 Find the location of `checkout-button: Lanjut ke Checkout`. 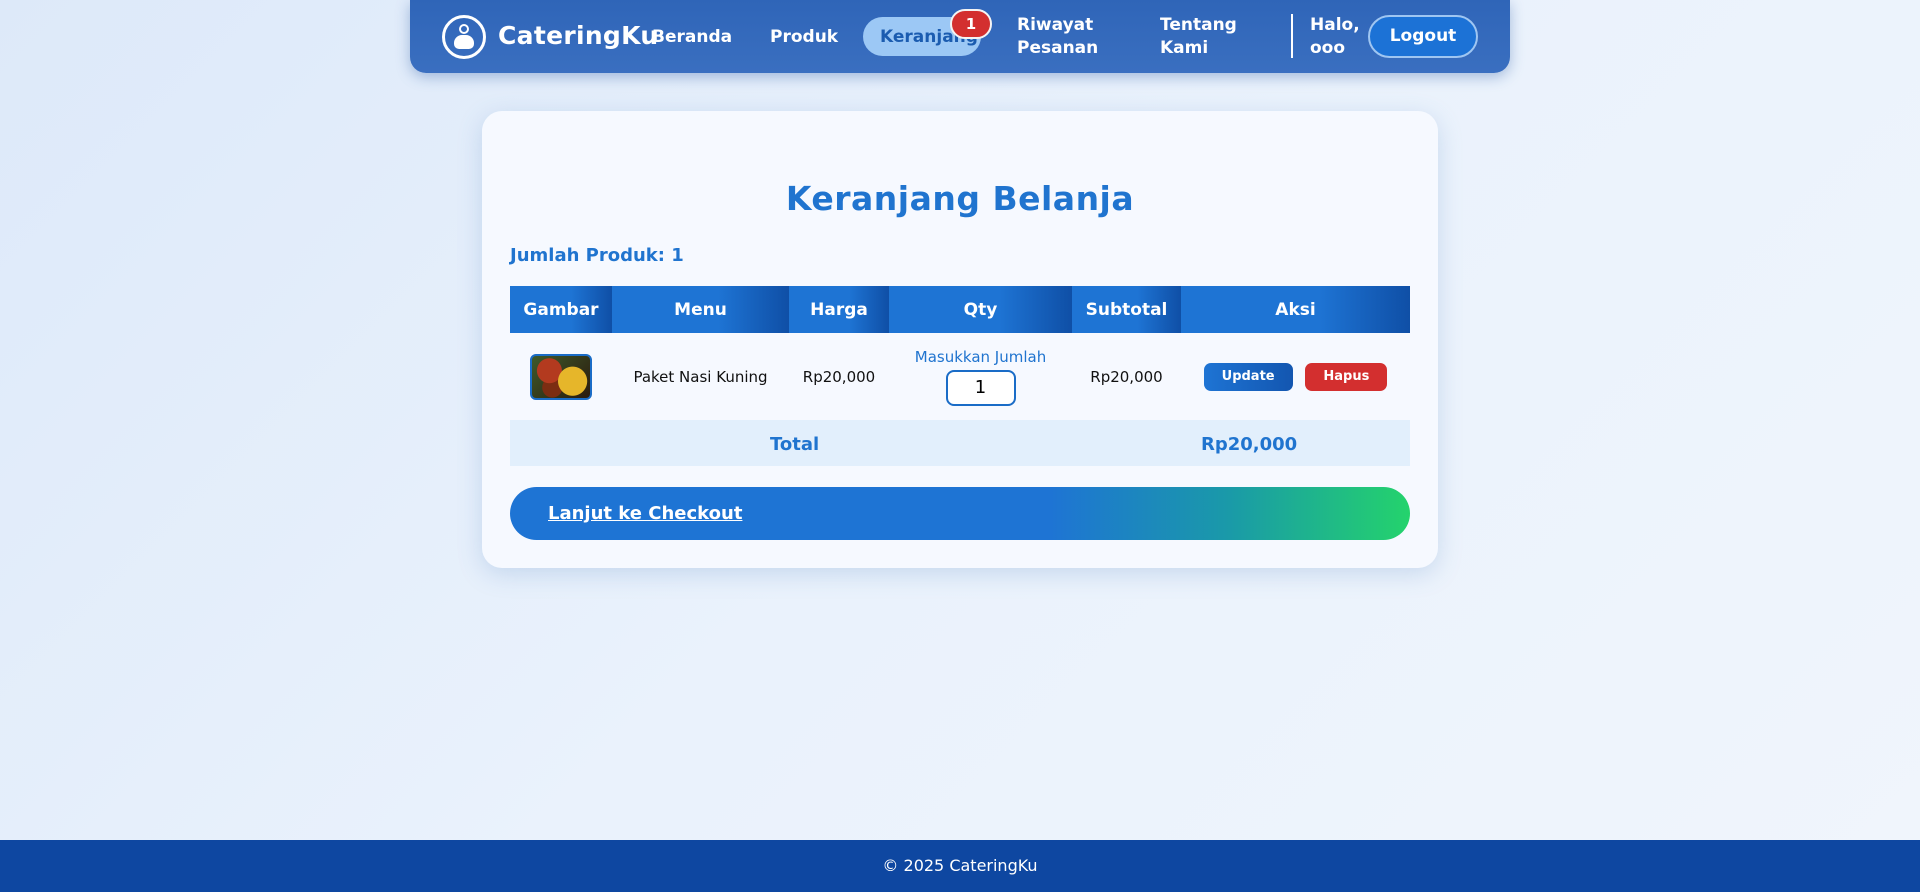

checkout-button: Lanjut ke Checkout is located at coordinates (960, 513).